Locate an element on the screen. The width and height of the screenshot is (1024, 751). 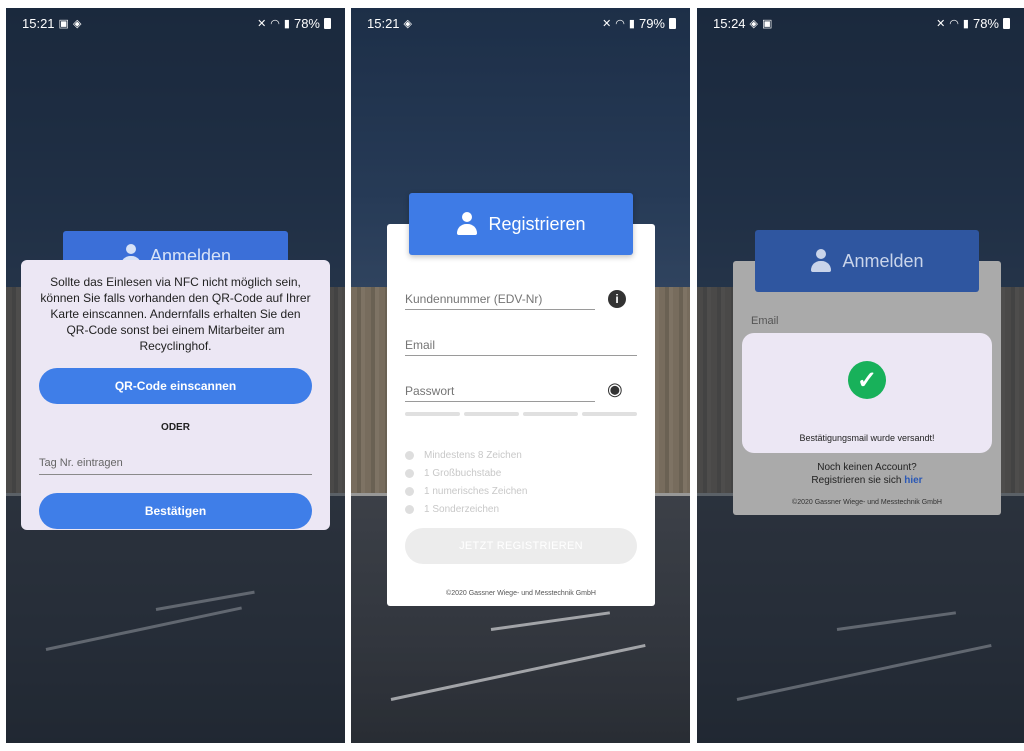
login-header: Anmelden is located at coordinates (867, 261).